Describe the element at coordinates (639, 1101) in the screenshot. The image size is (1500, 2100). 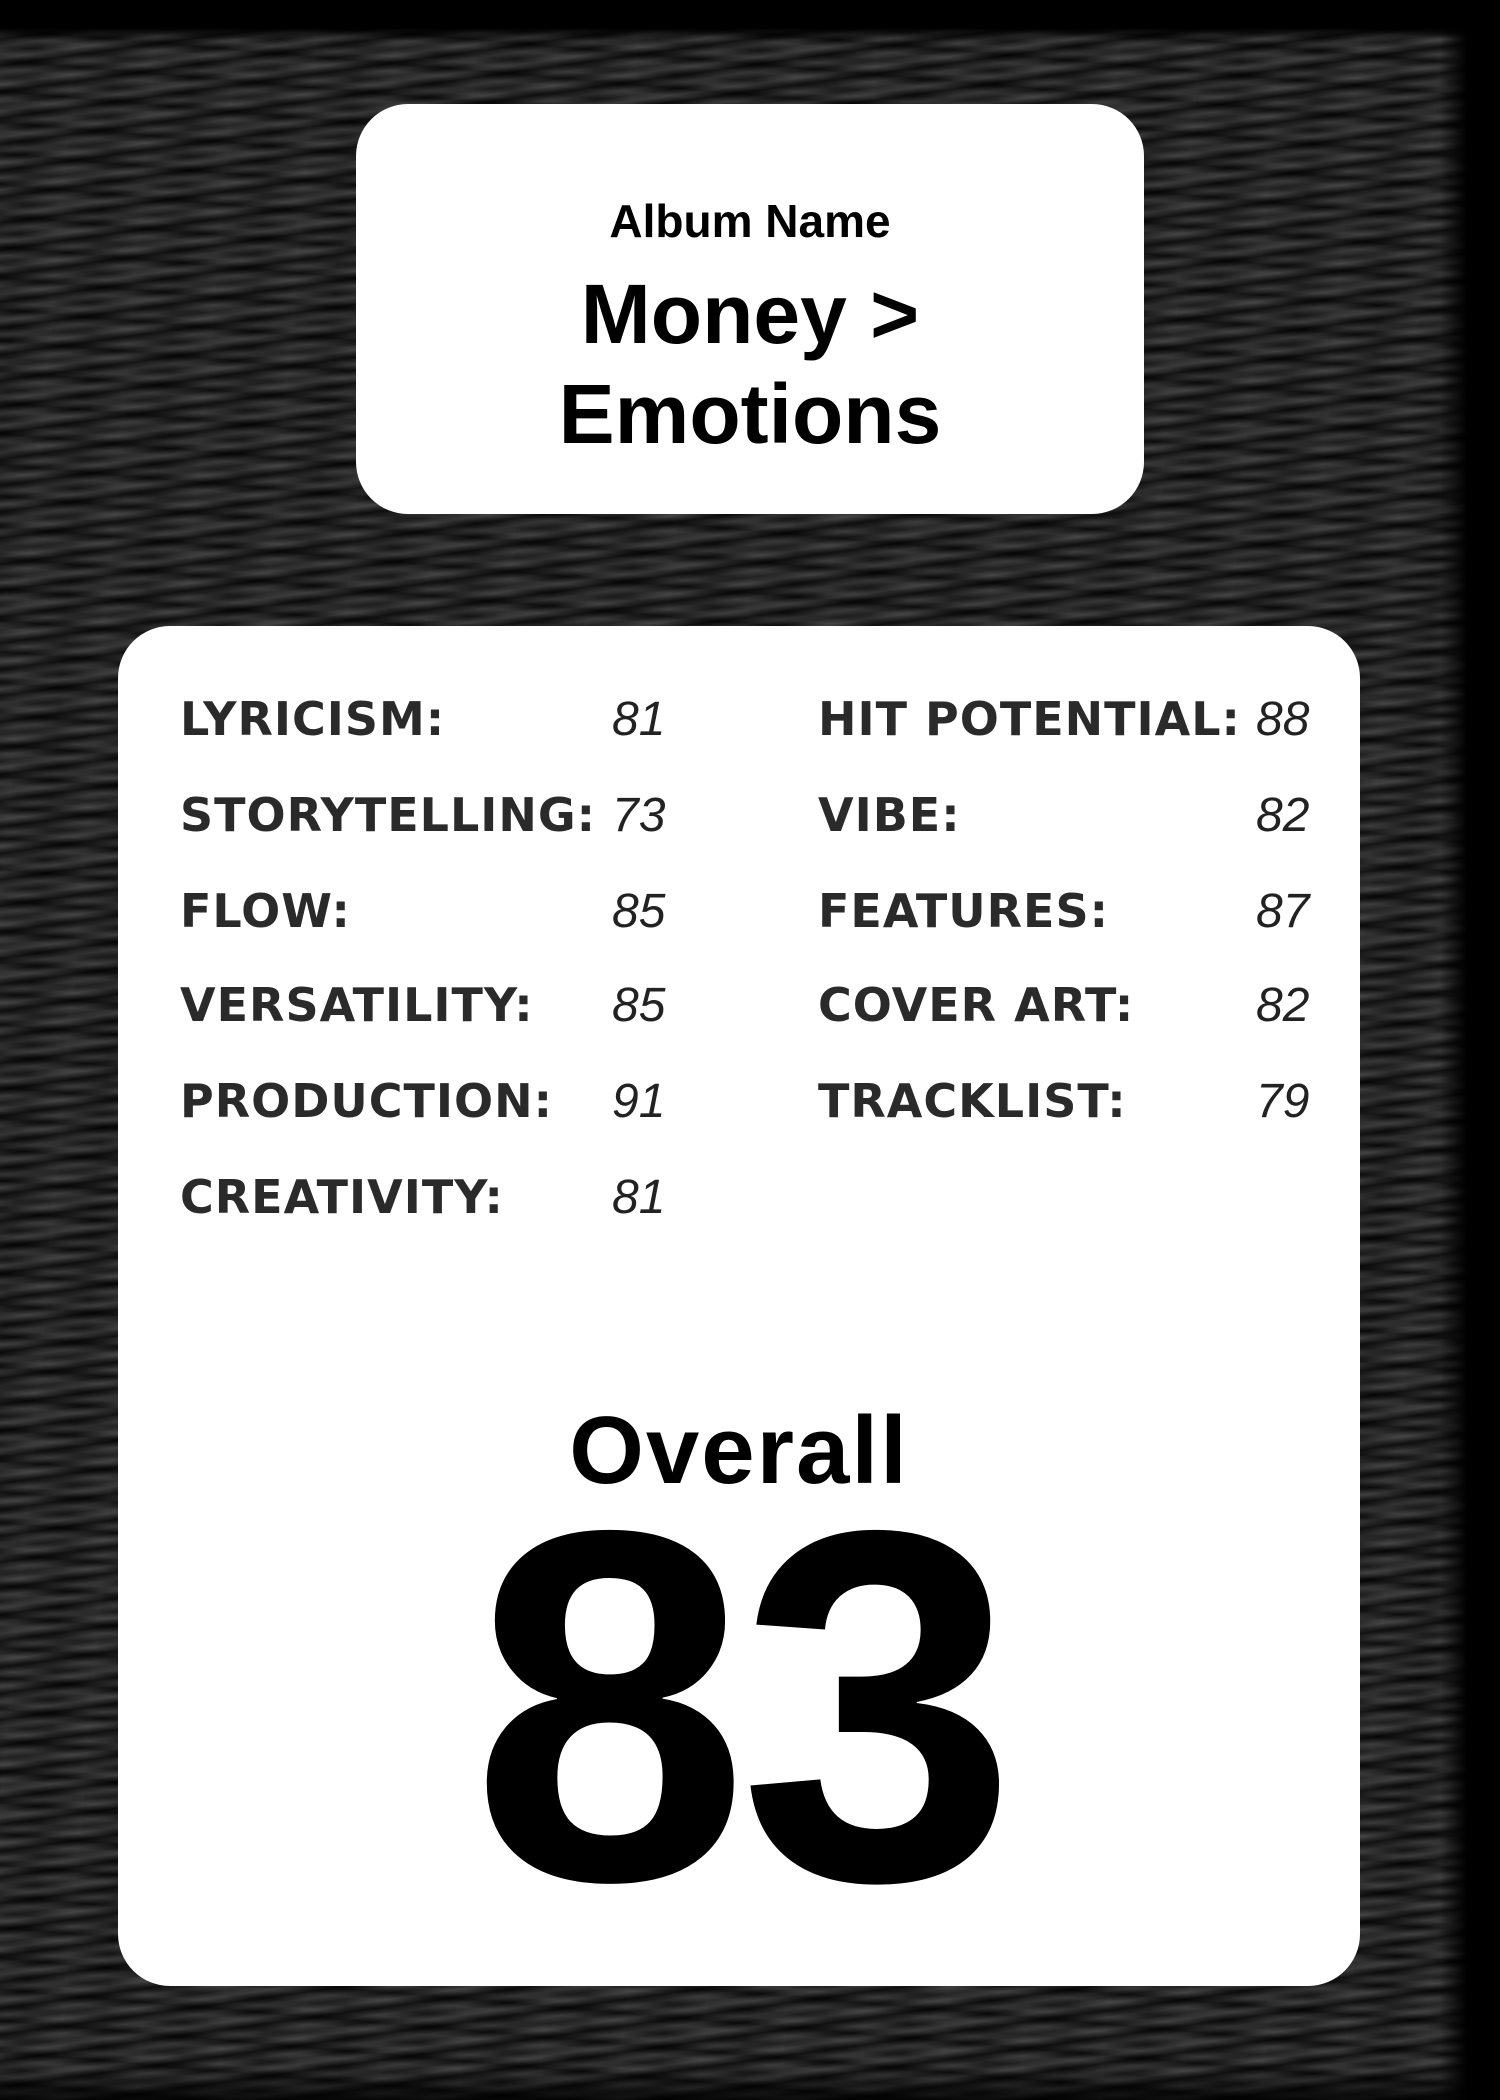
I see `stat-value: 91` at that location.